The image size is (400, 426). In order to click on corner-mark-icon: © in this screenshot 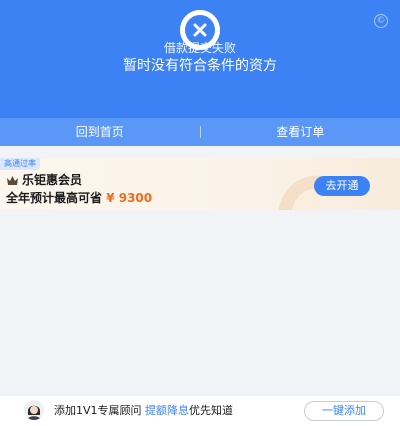, I will do `click(381, 21)`.